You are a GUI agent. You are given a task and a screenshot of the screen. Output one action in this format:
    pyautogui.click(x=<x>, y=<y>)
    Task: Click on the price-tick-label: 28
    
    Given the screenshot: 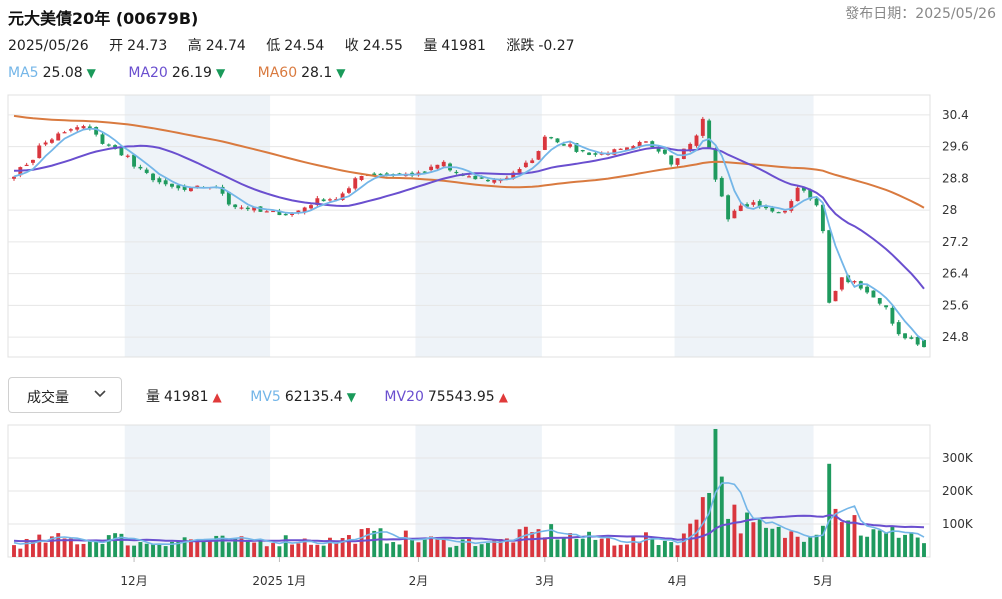 What is the action you would take?
    pyautogui.click(x=949, y=210)
    